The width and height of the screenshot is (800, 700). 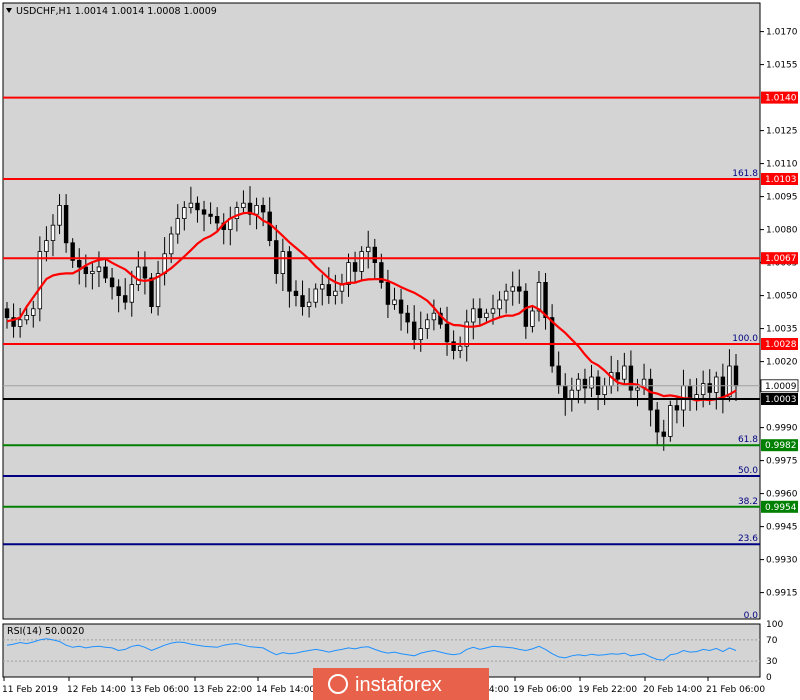 I want to click on time-axis-label: 19 Feb 06:00, so click(x=542, y=690).